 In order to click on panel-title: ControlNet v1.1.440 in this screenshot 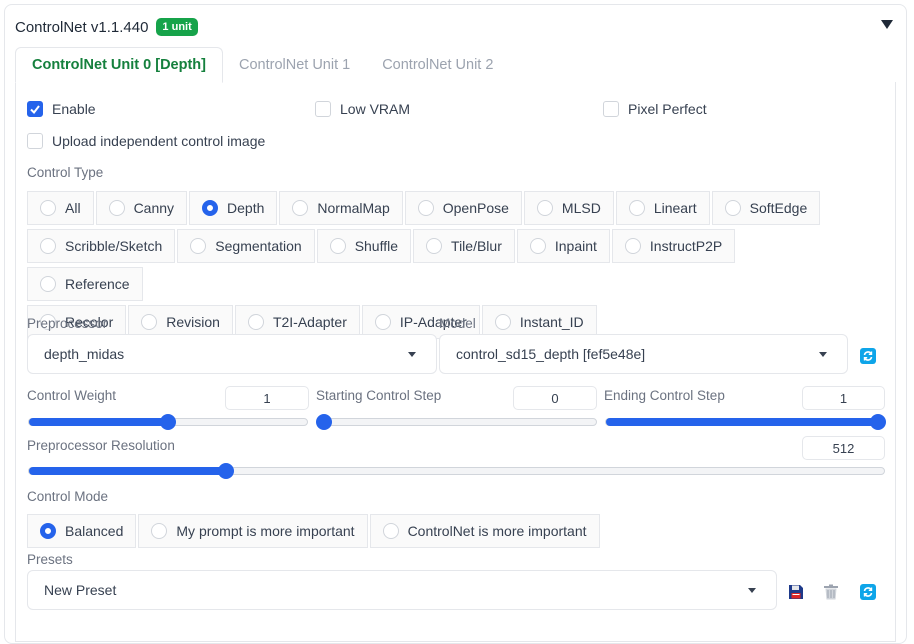, I will do `click(82, 27)`.